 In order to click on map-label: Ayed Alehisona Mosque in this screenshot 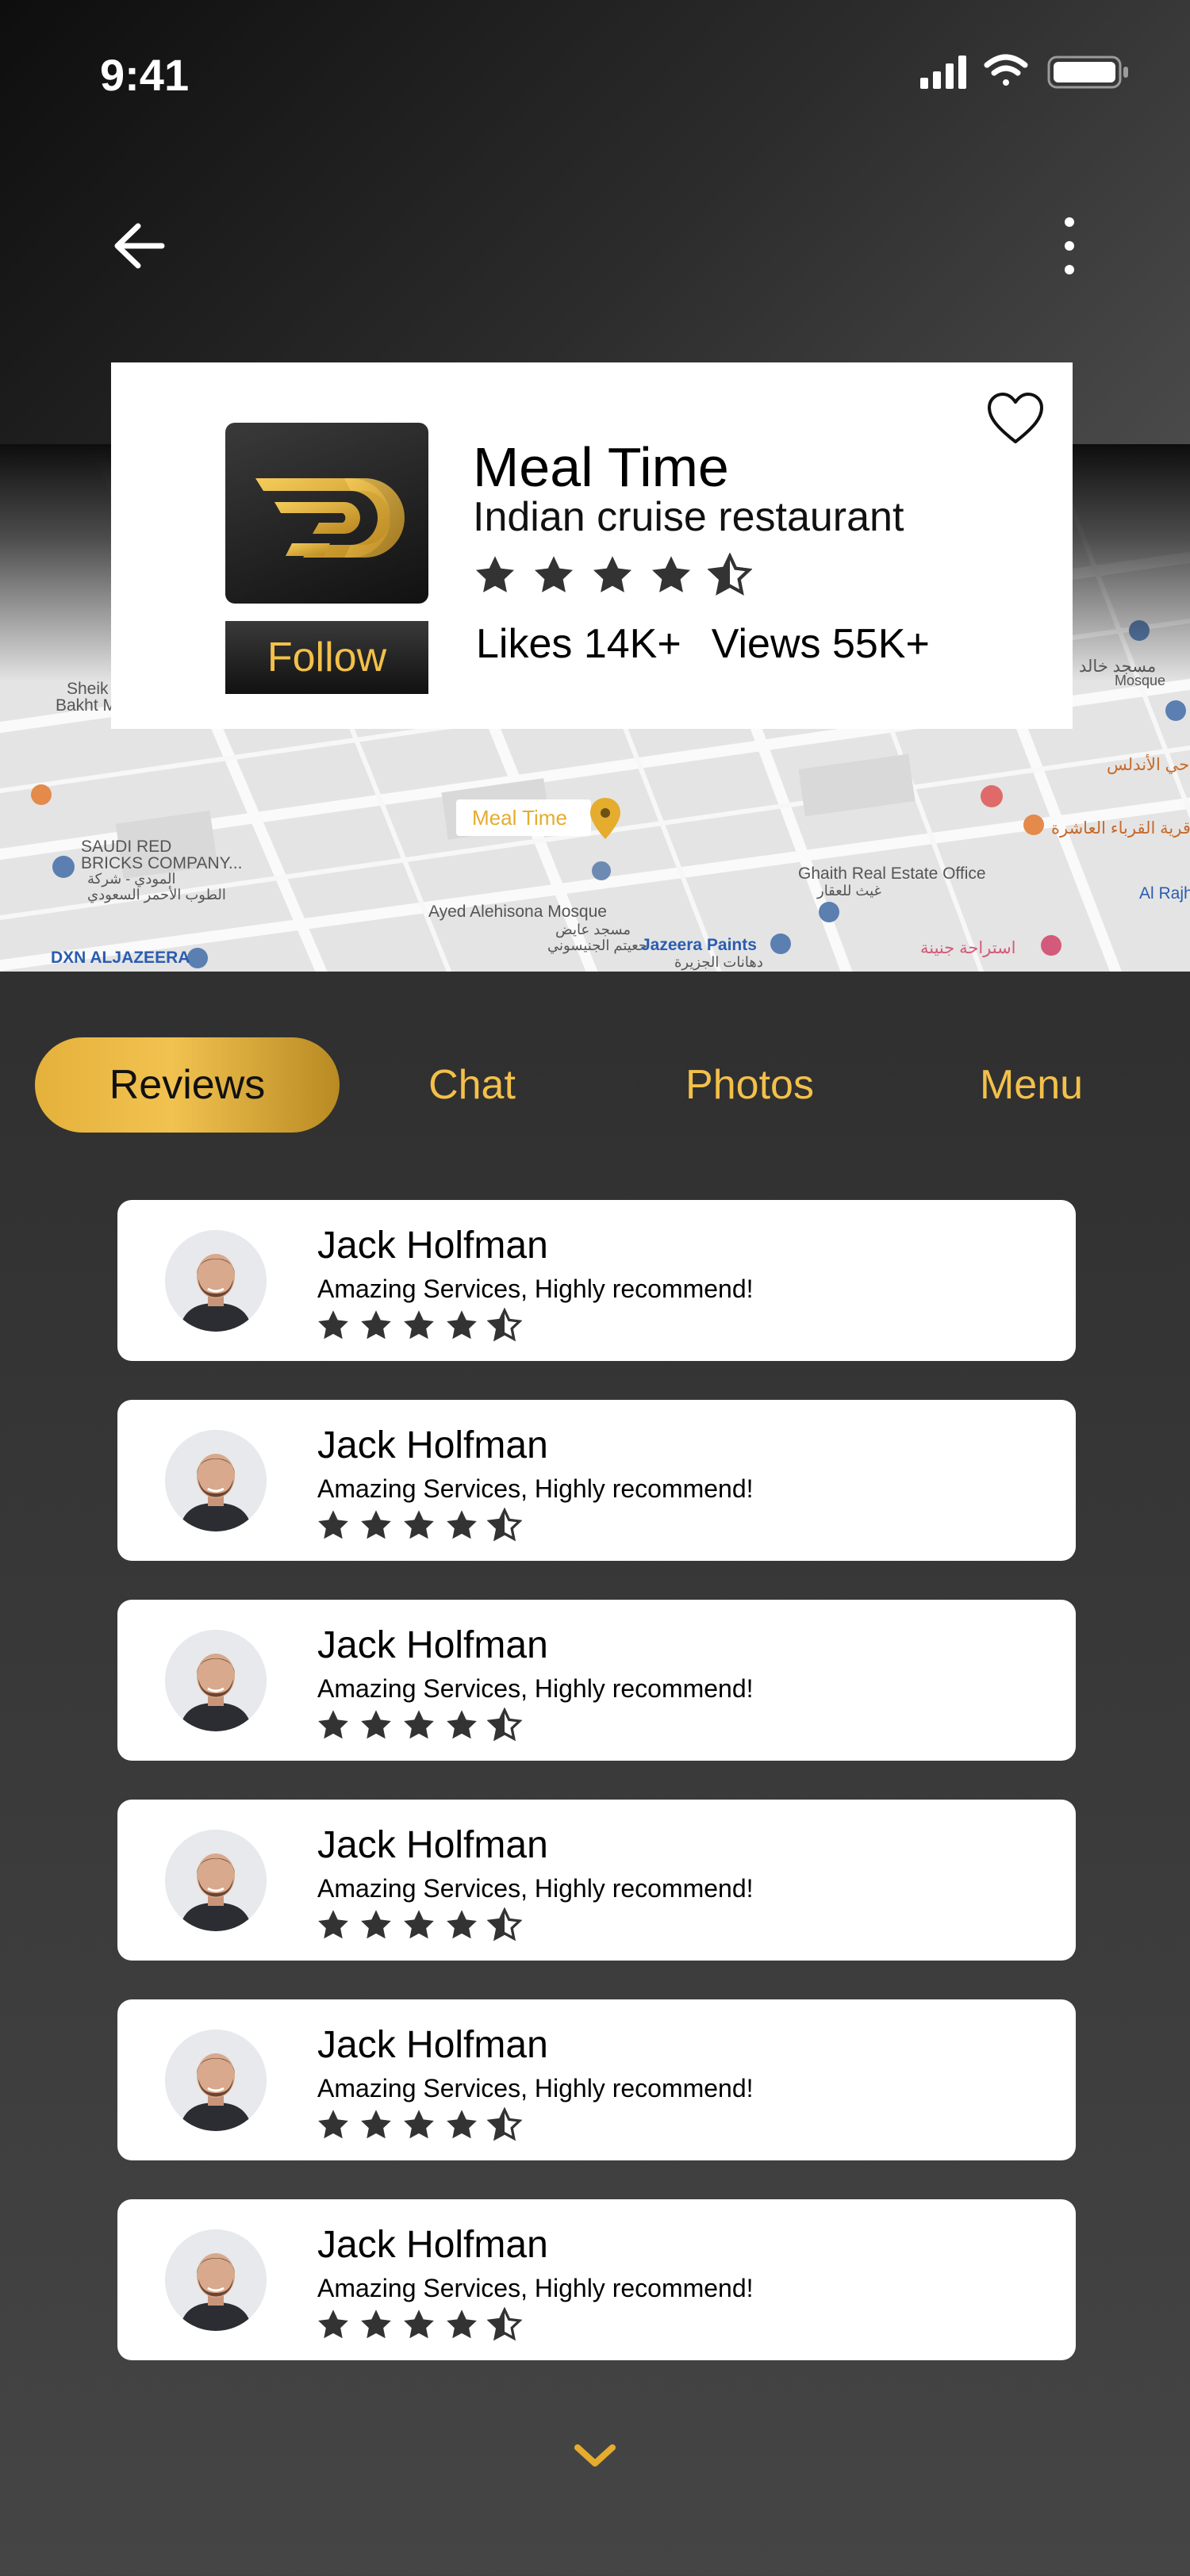, I will do `click(517, 912)`.